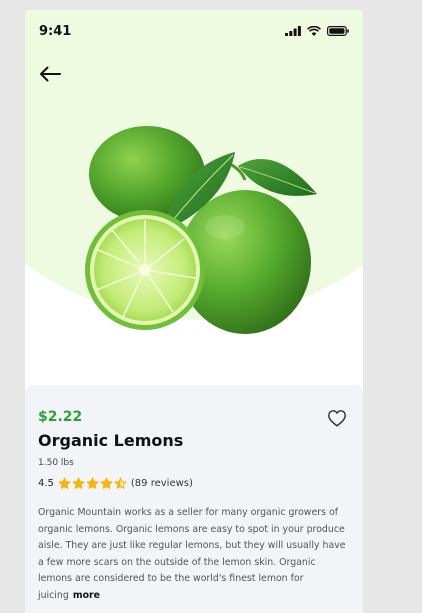 This screenshot has width=422, height=613. I want to click on cellular-signal-icon, so click(293, 31).